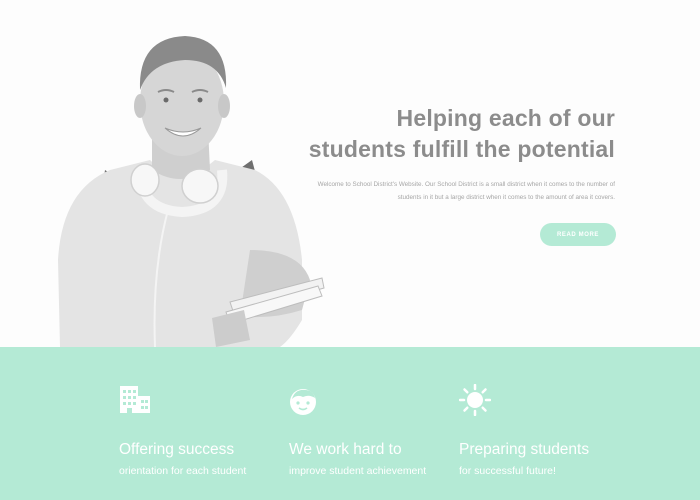 This screenshot has width=700, height=500. Describe the element at coordinates (345, 449) in the screenshot. I see `feature-title: We work hard to` at that location.